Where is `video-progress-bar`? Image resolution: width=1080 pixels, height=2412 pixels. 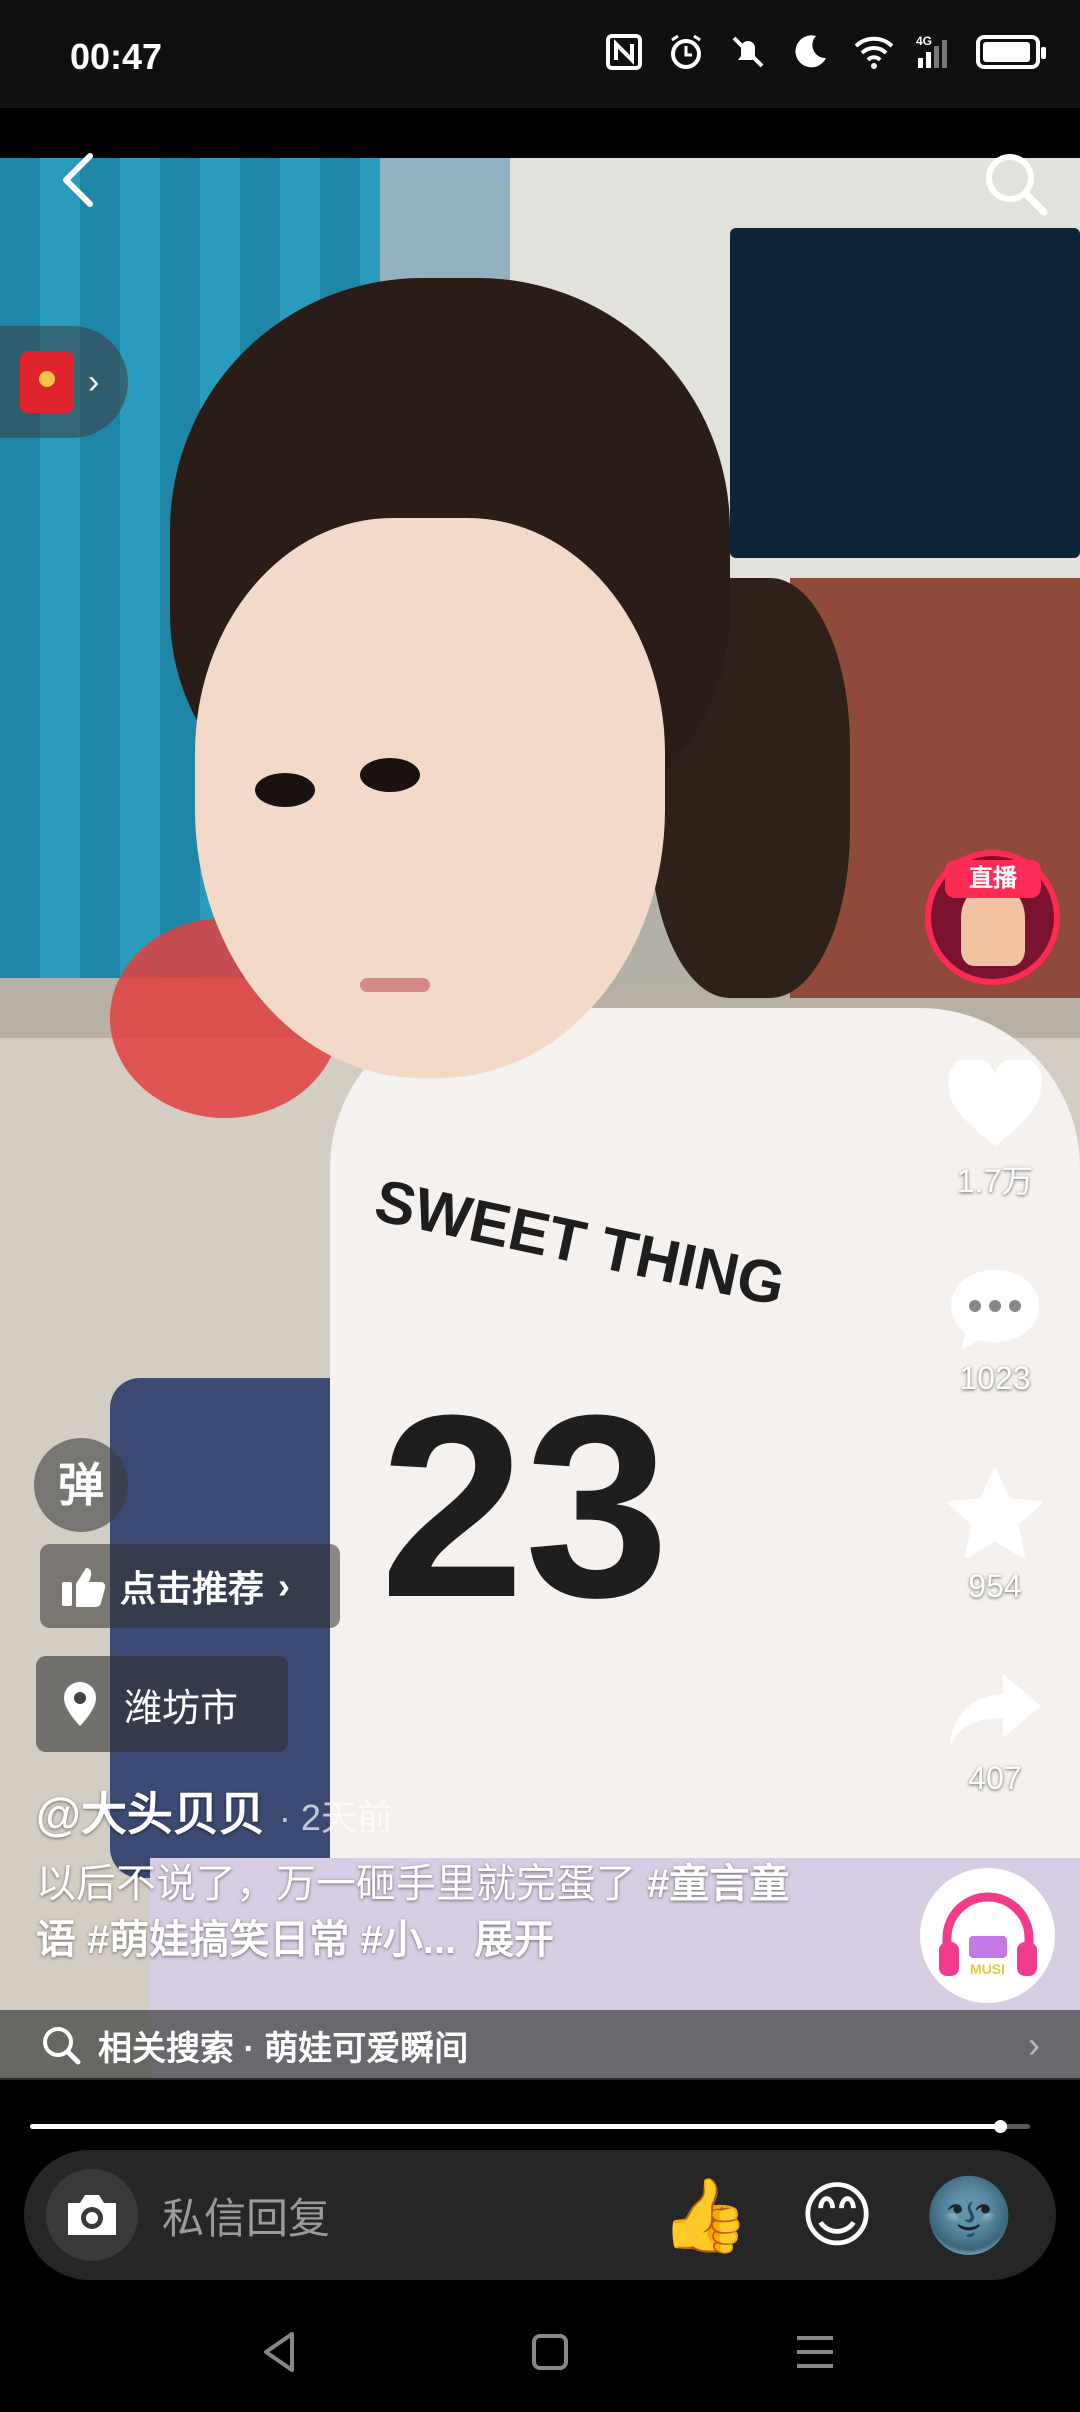
video-progress-bar is located at coordinates (530, 2126).